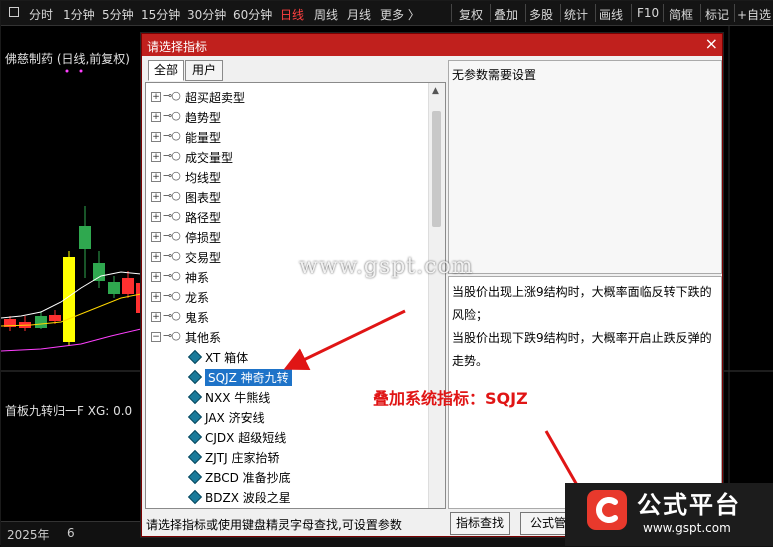  What do you see at coordinates (326, 14) in the screenshot?
I see `period-tab-weekly: 周线` at bounding box center [326, 14].